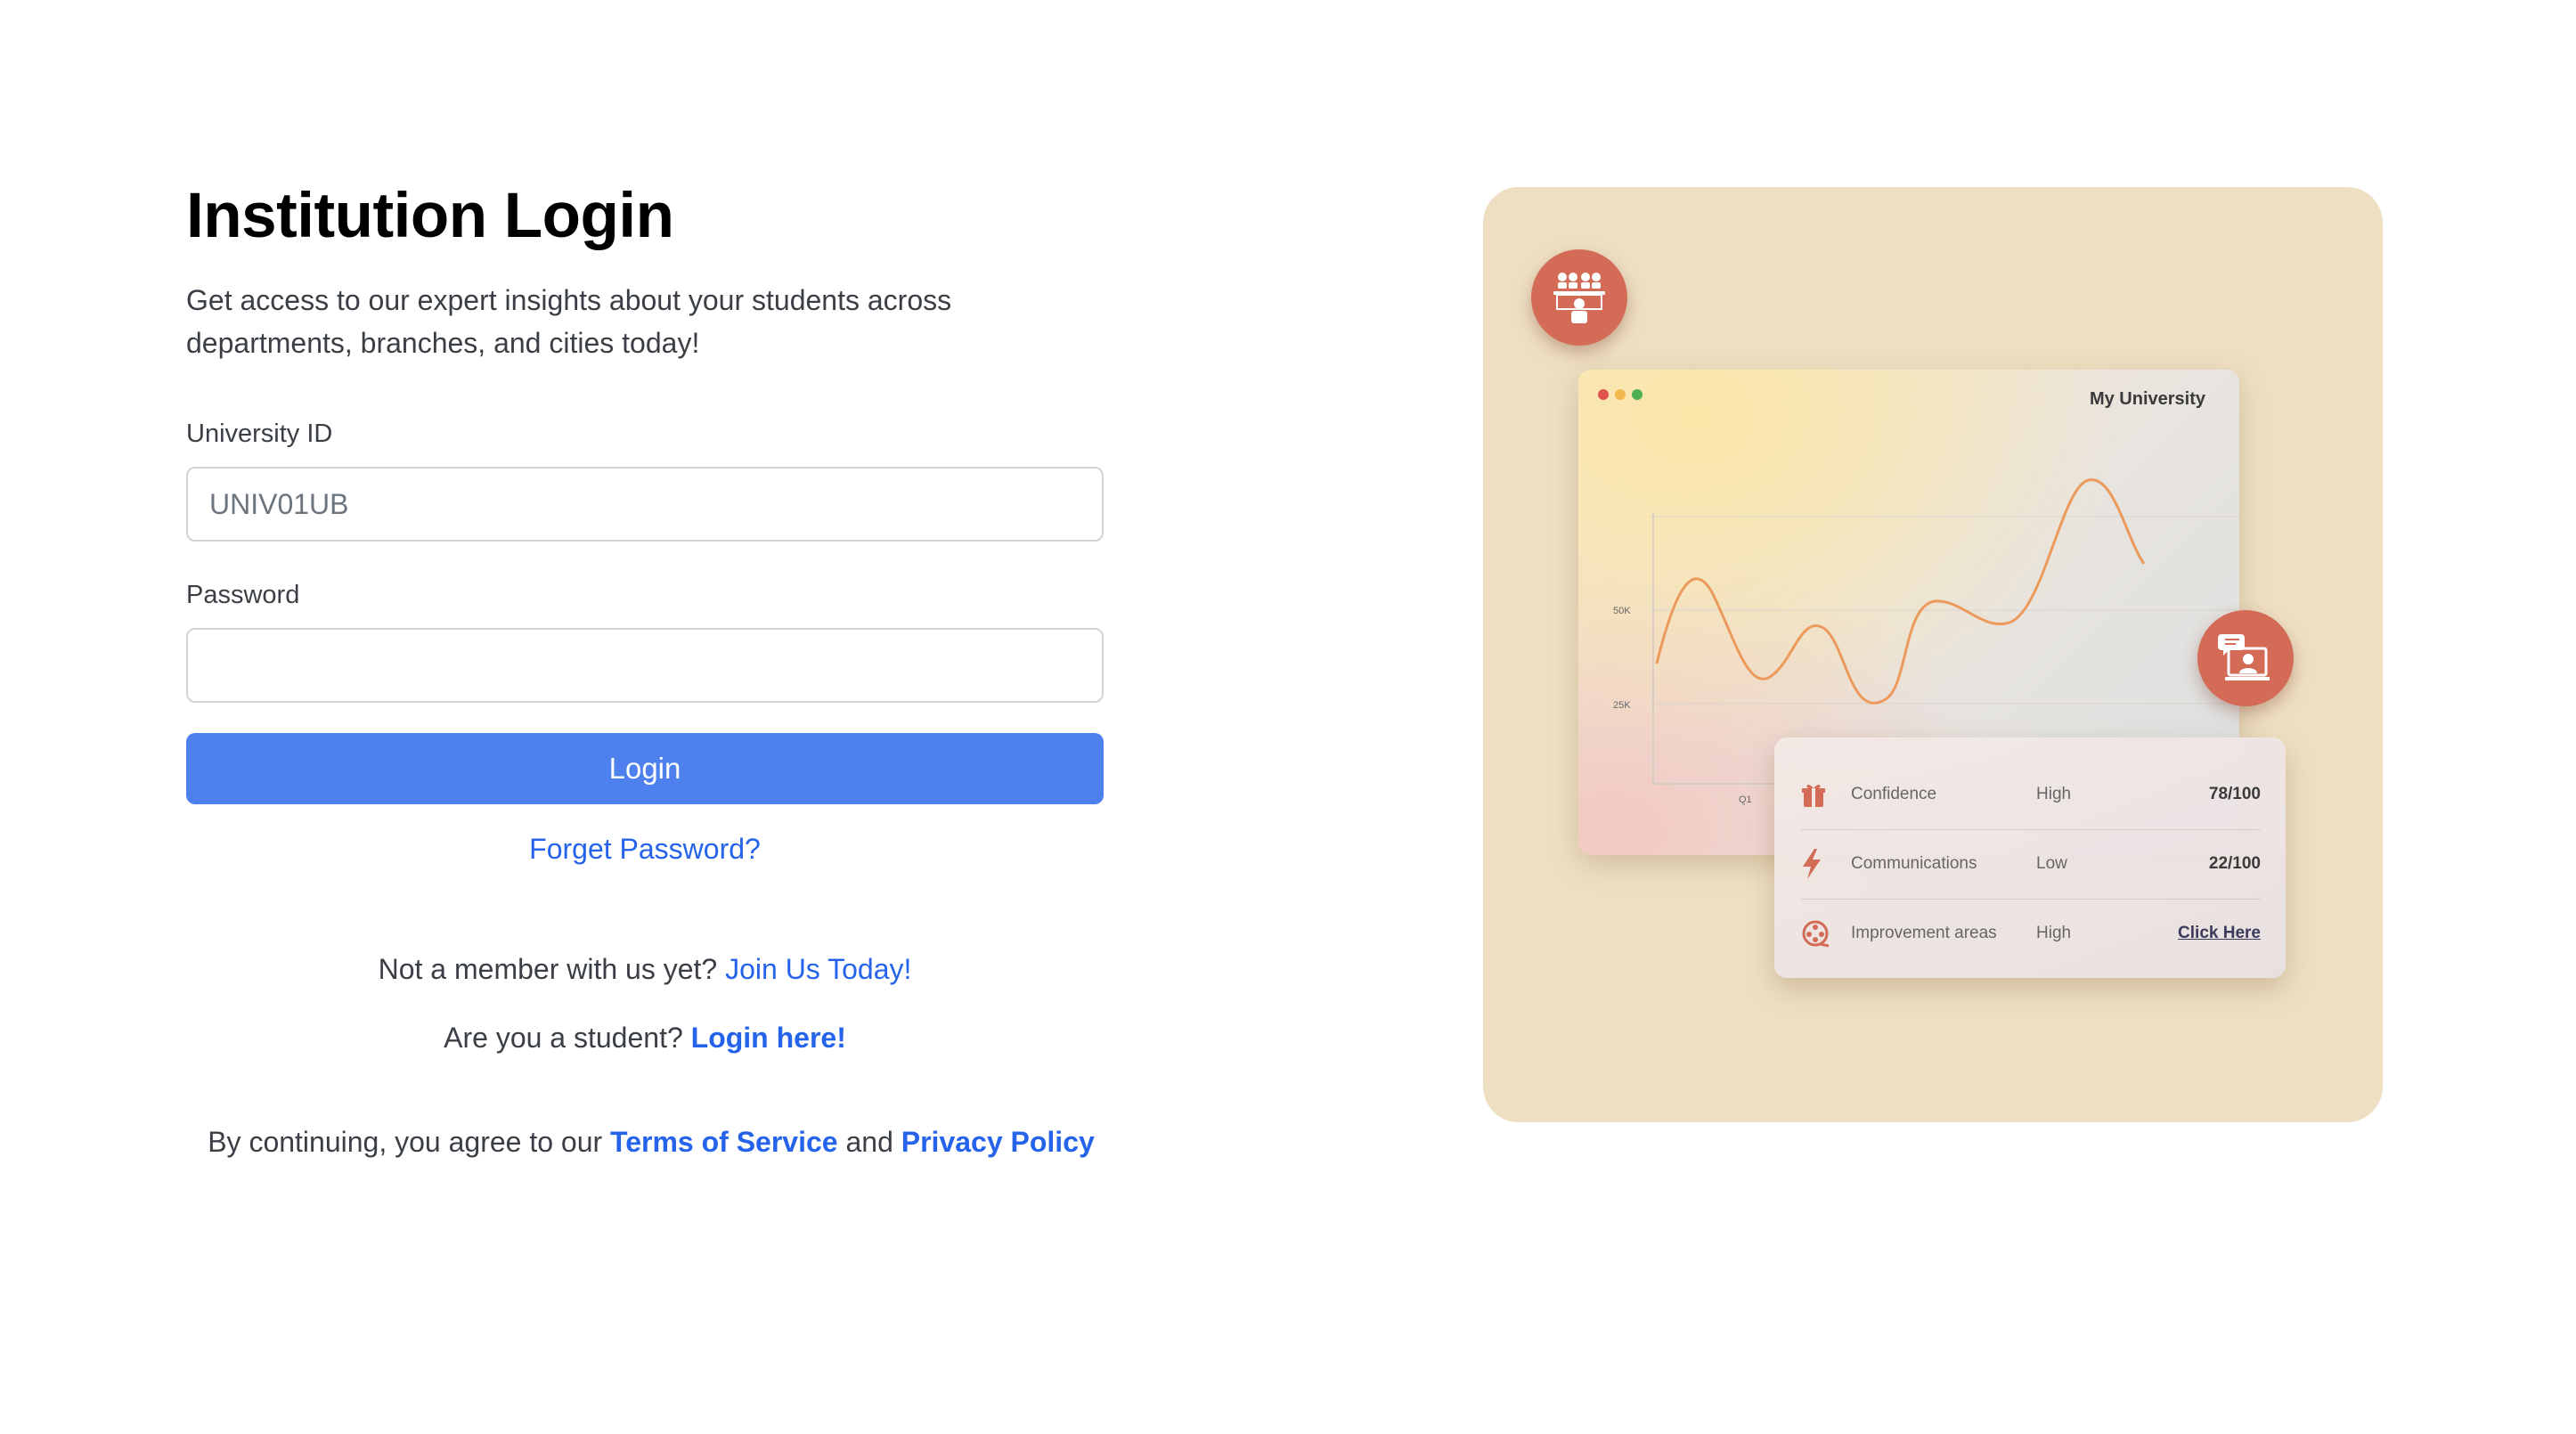 This screenshot has width=2576, height=1434. I want to click on stat-name: Improvement areas, so click(1924, 933).